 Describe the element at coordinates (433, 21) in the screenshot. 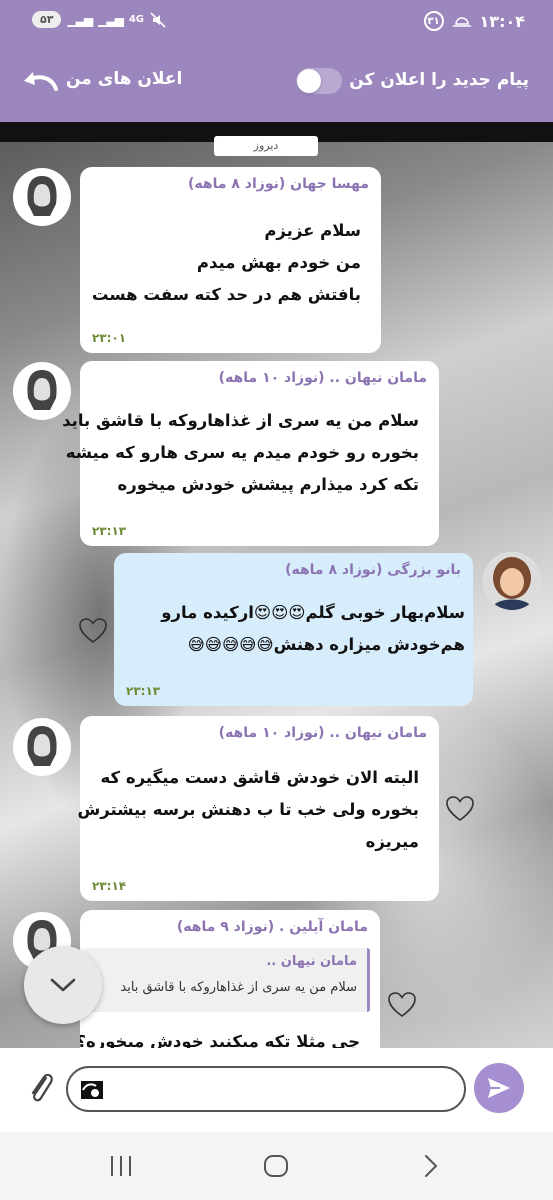

I see `calendar-badge: ۳۱` at that location.